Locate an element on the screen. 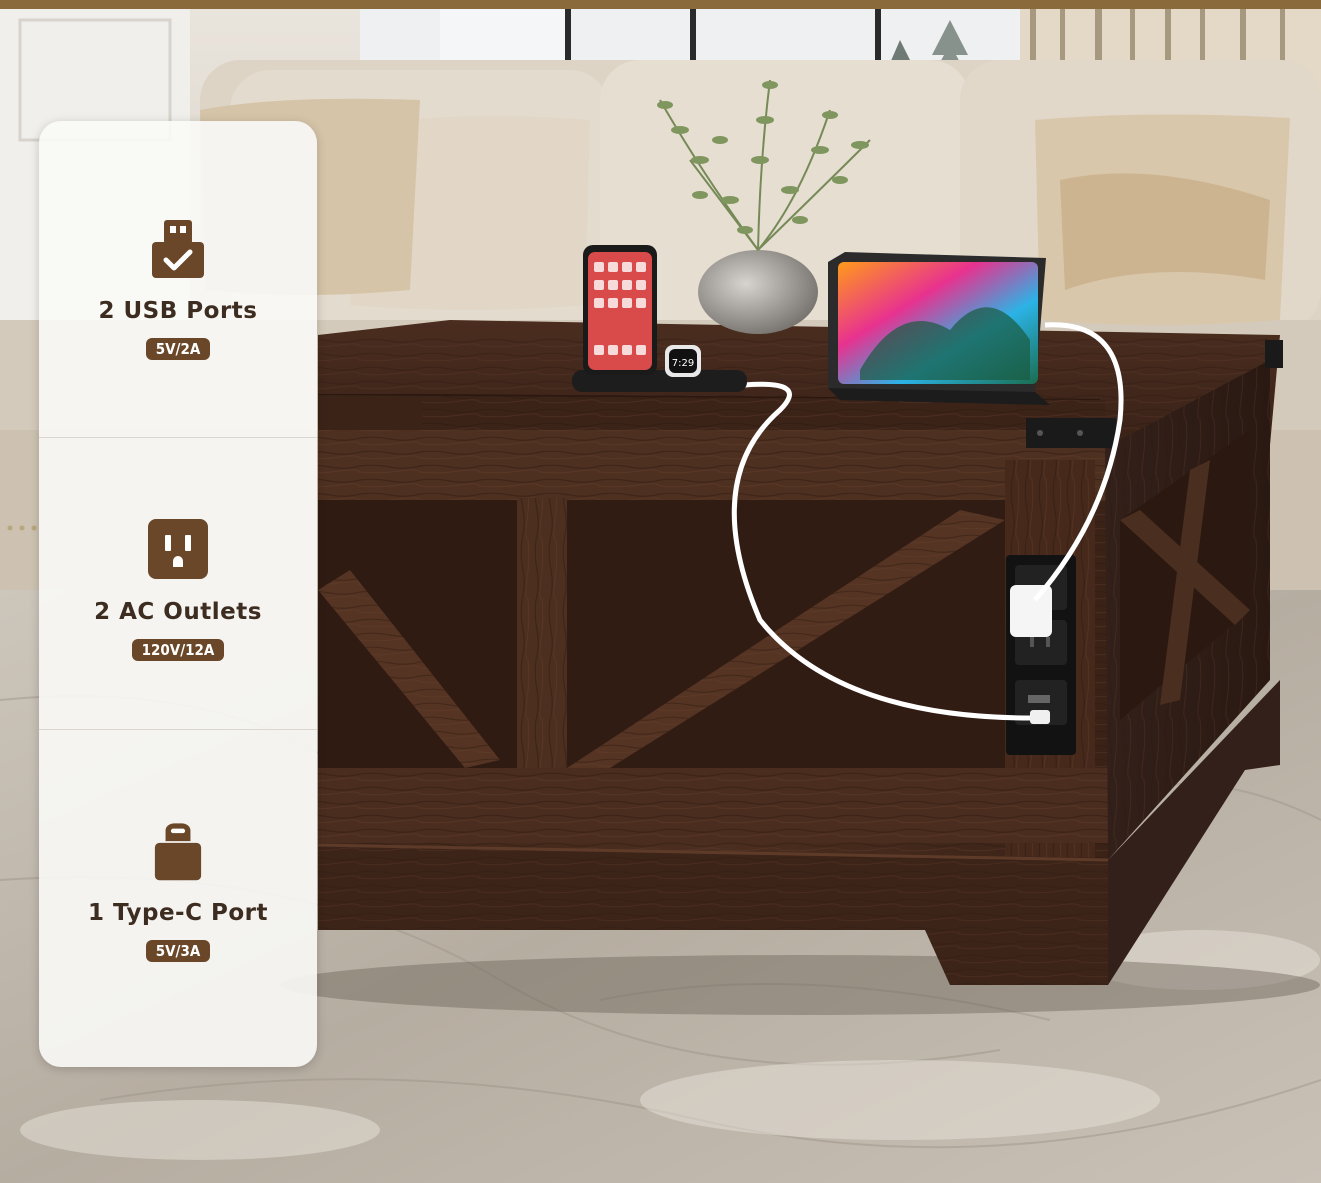 Image resolution: width=1321 pixels, height=1183 pixels. watch-time: 7:29 is located at coordinates (683, 363).